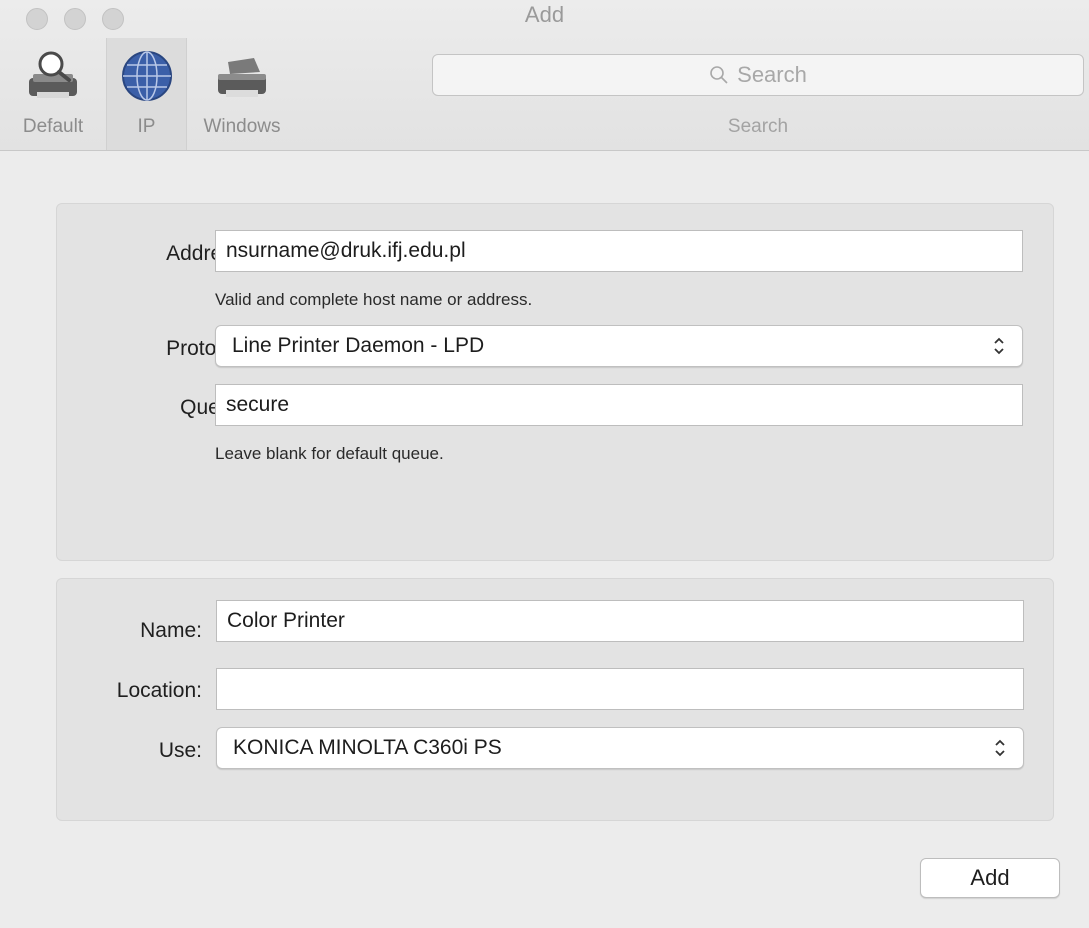  I want to click on location-label: Location:, so click(159, 690).